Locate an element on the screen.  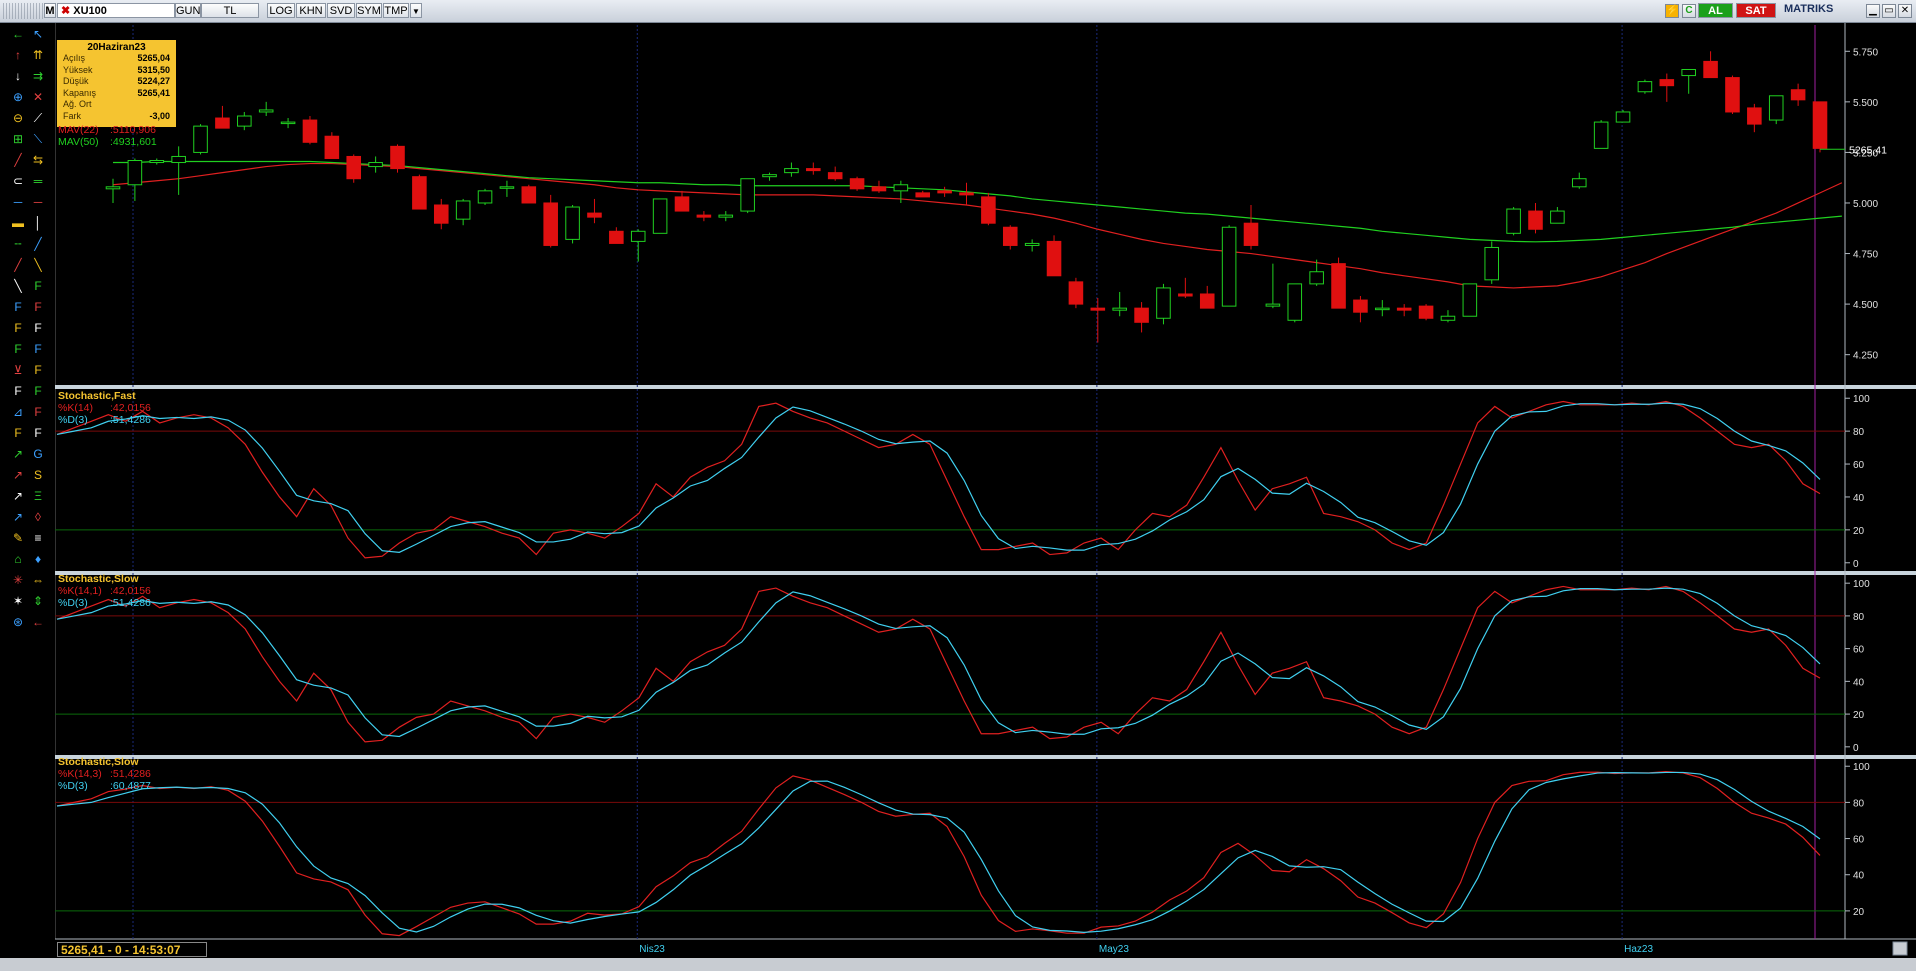
arrow-down-icon: ↓ is located at coordinates (18, 76).